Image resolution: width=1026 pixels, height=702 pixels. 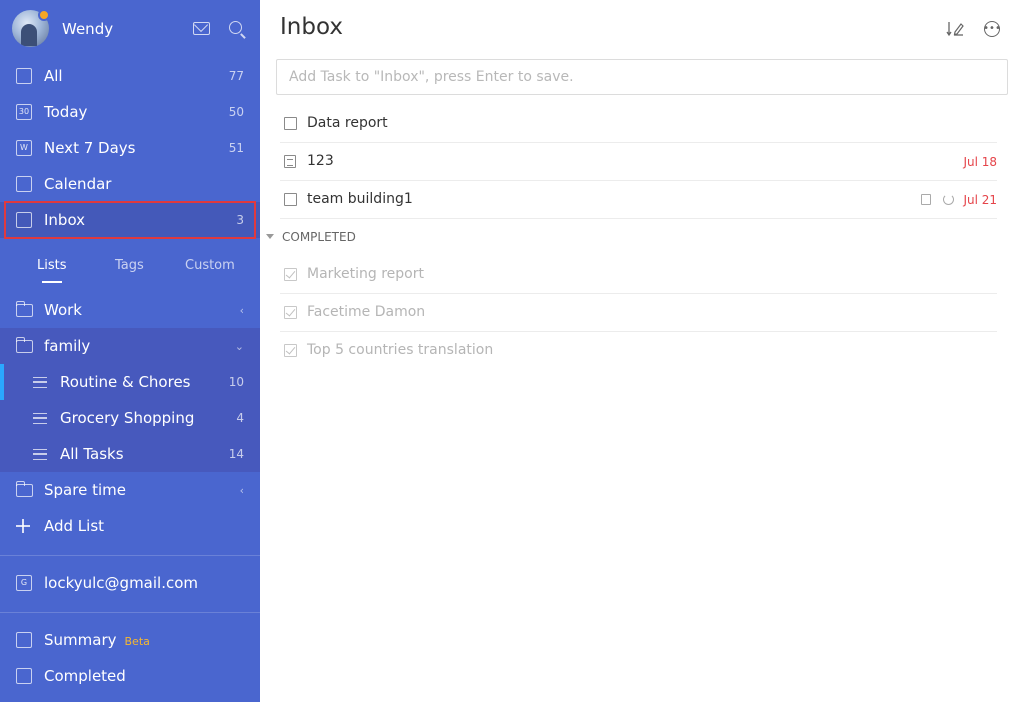 What do you see at coordinates (210, 265) in the screenshot?
I see `tab-custom: Custom` at bounding box center [210, 265].